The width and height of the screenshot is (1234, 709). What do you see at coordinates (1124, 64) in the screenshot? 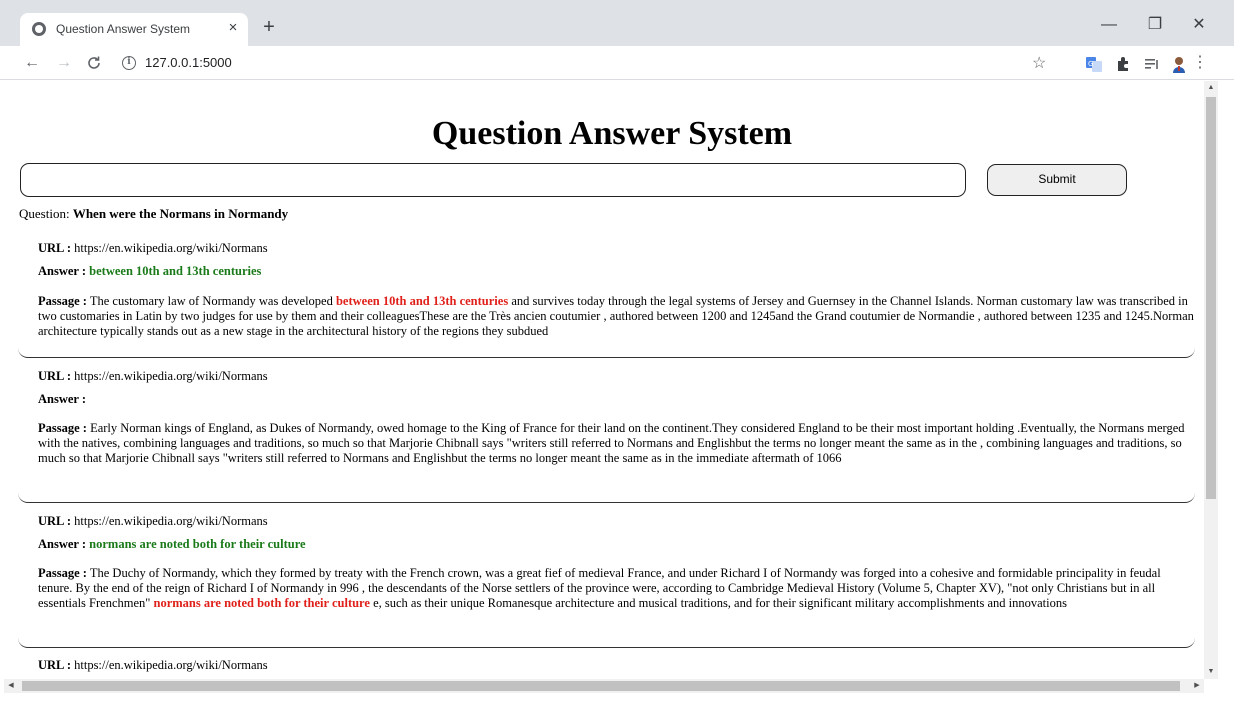
I see `extensions-puzzle-icon` at bounding box center [1124, 64].